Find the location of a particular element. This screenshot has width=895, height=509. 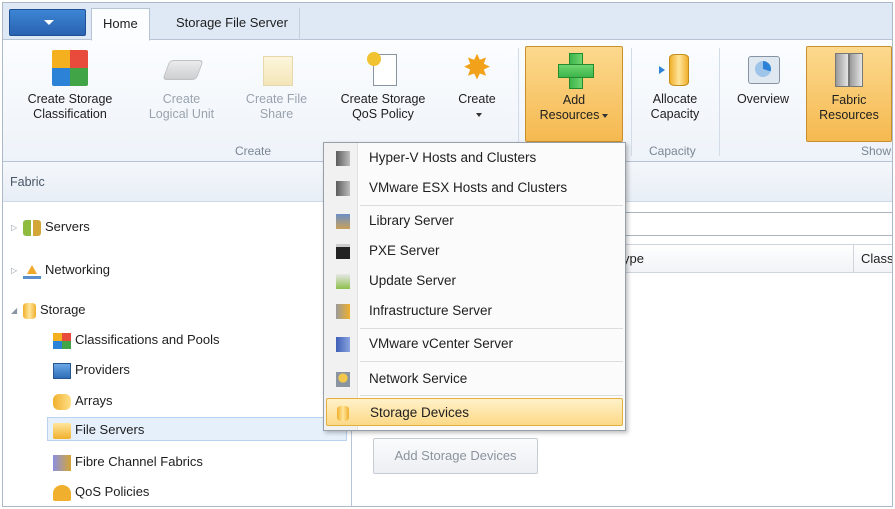

menu-item-network-service: Network Service is located at coordinates (474, 379).